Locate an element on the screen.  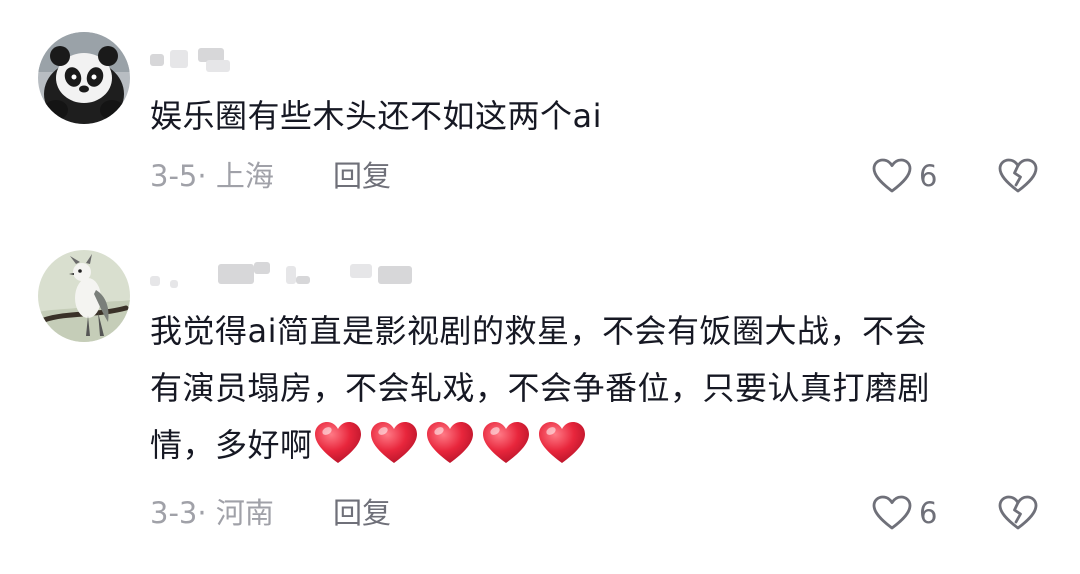
dislike-broken-heart-icon is located at coordinates (1018, 513).